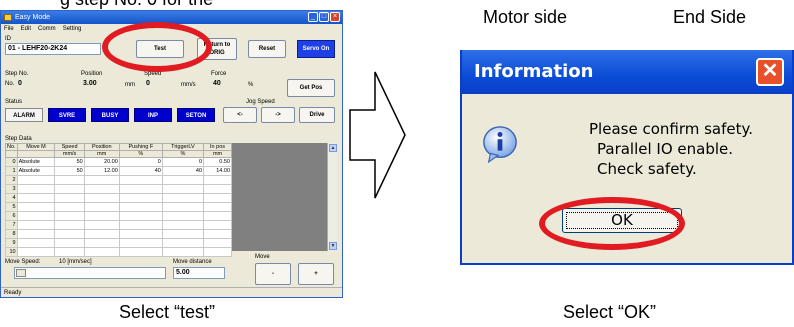 Image resolution: width=794 pixels, height=327 pixels. Describe the element at coordinates (332, 197) in the screenshot. I see `table-scrollbar: ▲ ▼` at that location.